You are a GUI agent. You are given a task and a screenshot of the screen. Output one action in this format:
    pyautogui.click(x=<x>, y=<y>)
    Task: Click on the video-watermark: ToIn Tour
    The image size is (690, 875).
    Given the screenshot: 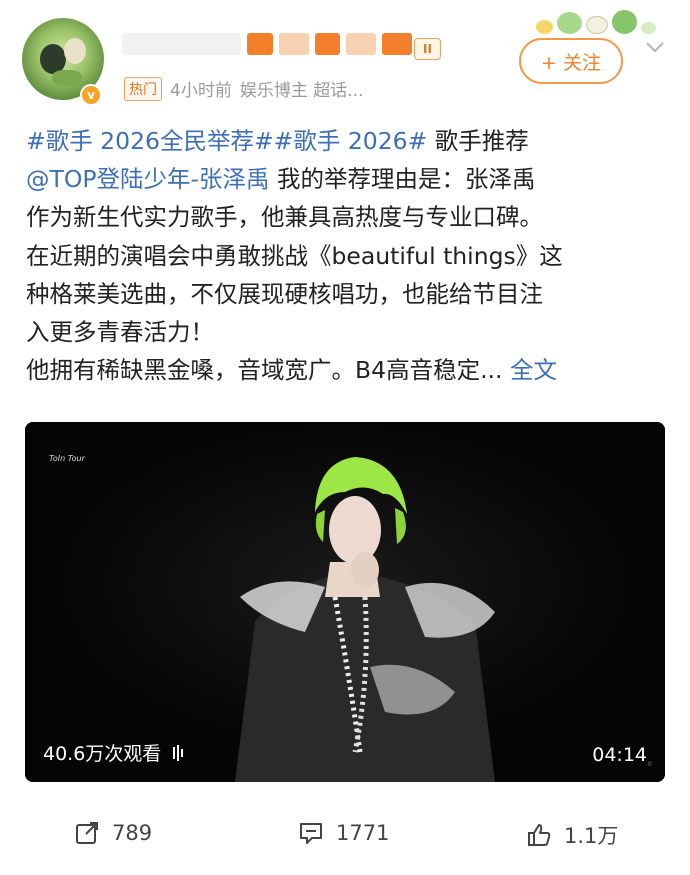 What is the action you would take?
    pyautogui.click(x=67, y=458)
    